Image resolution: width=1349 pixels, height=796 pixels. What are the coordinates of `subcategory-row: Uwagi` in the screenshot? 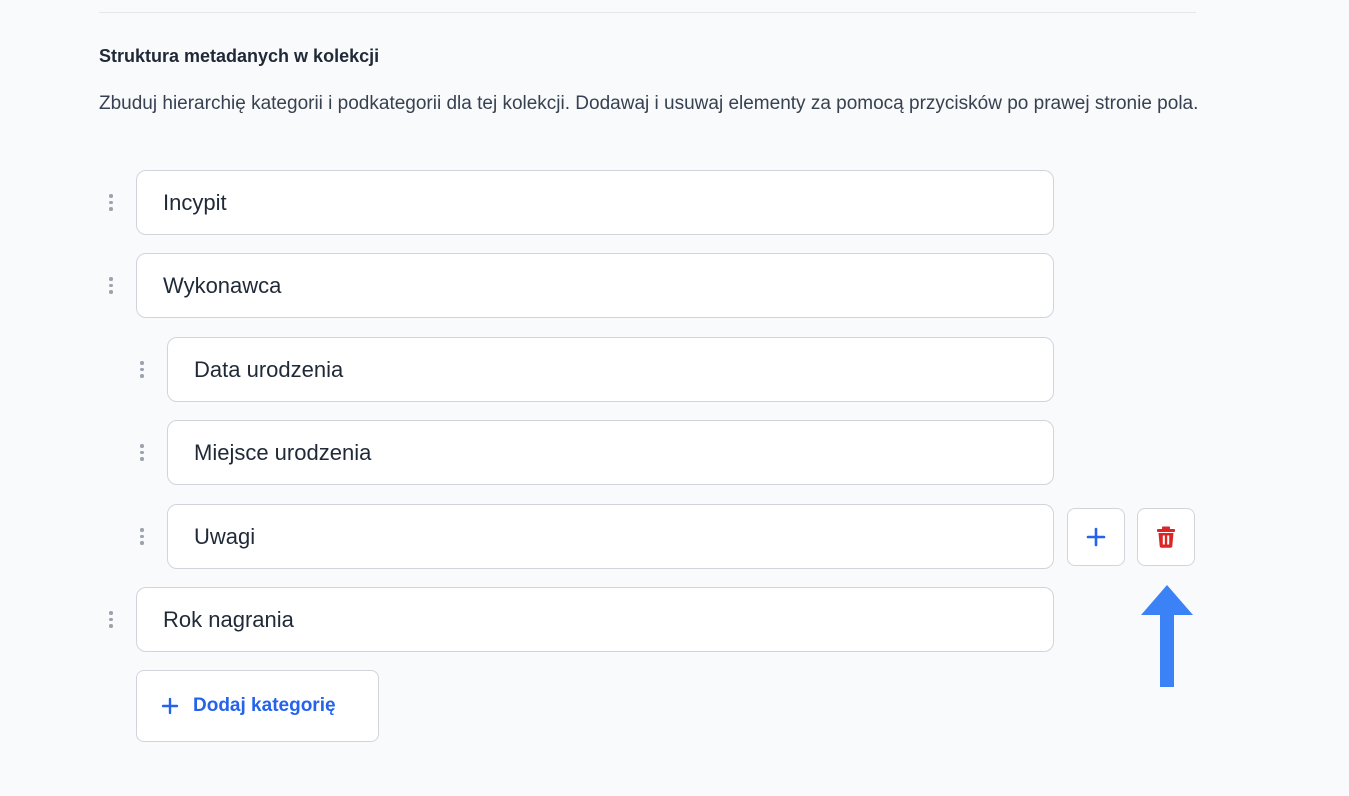 It's located at (600, 536).